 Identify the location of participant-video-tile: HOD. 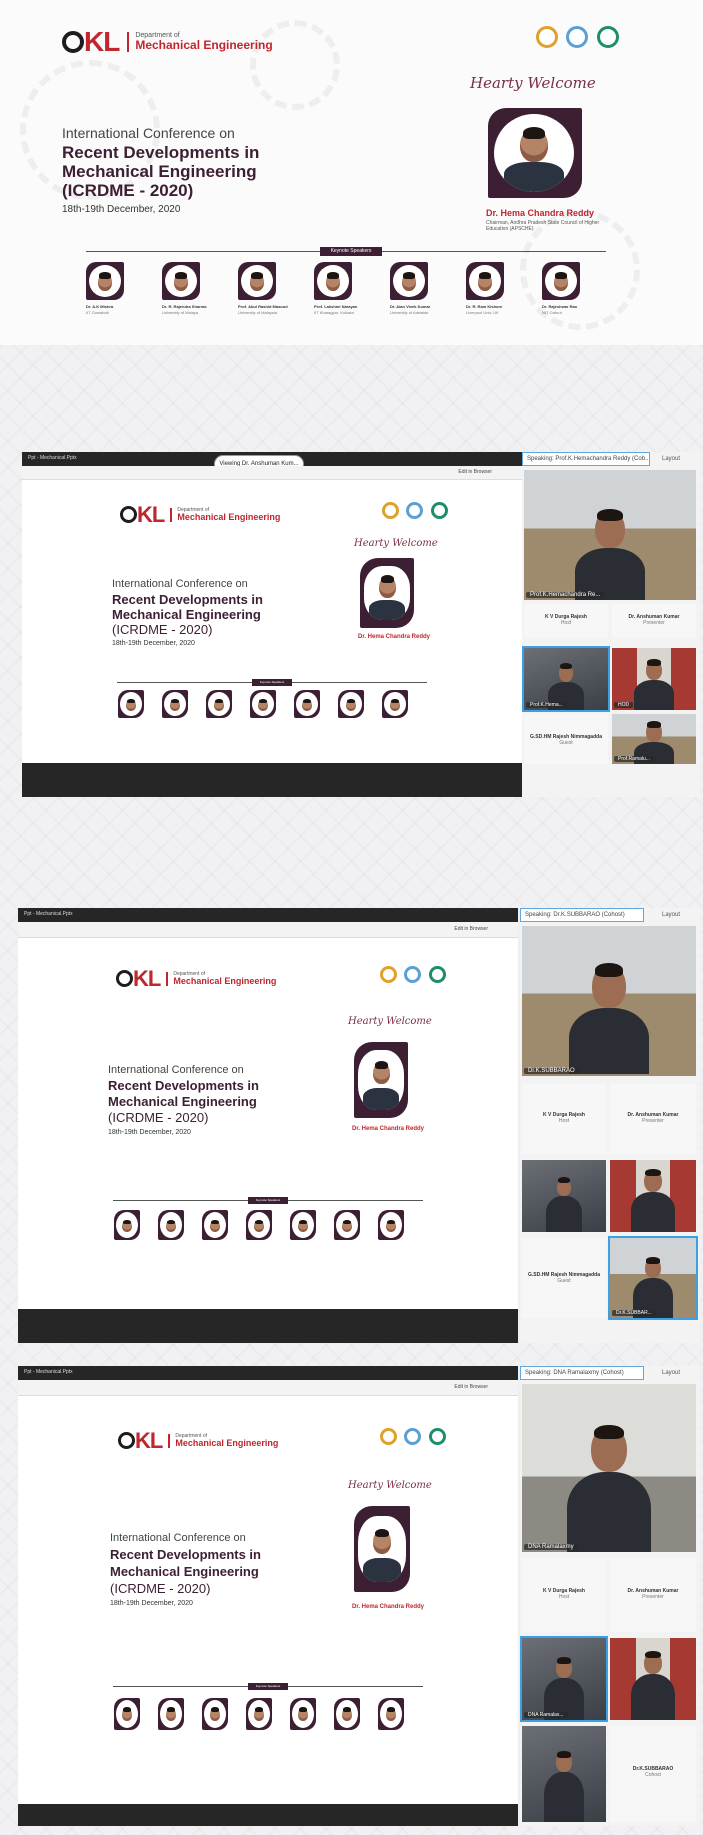
(654, 679).